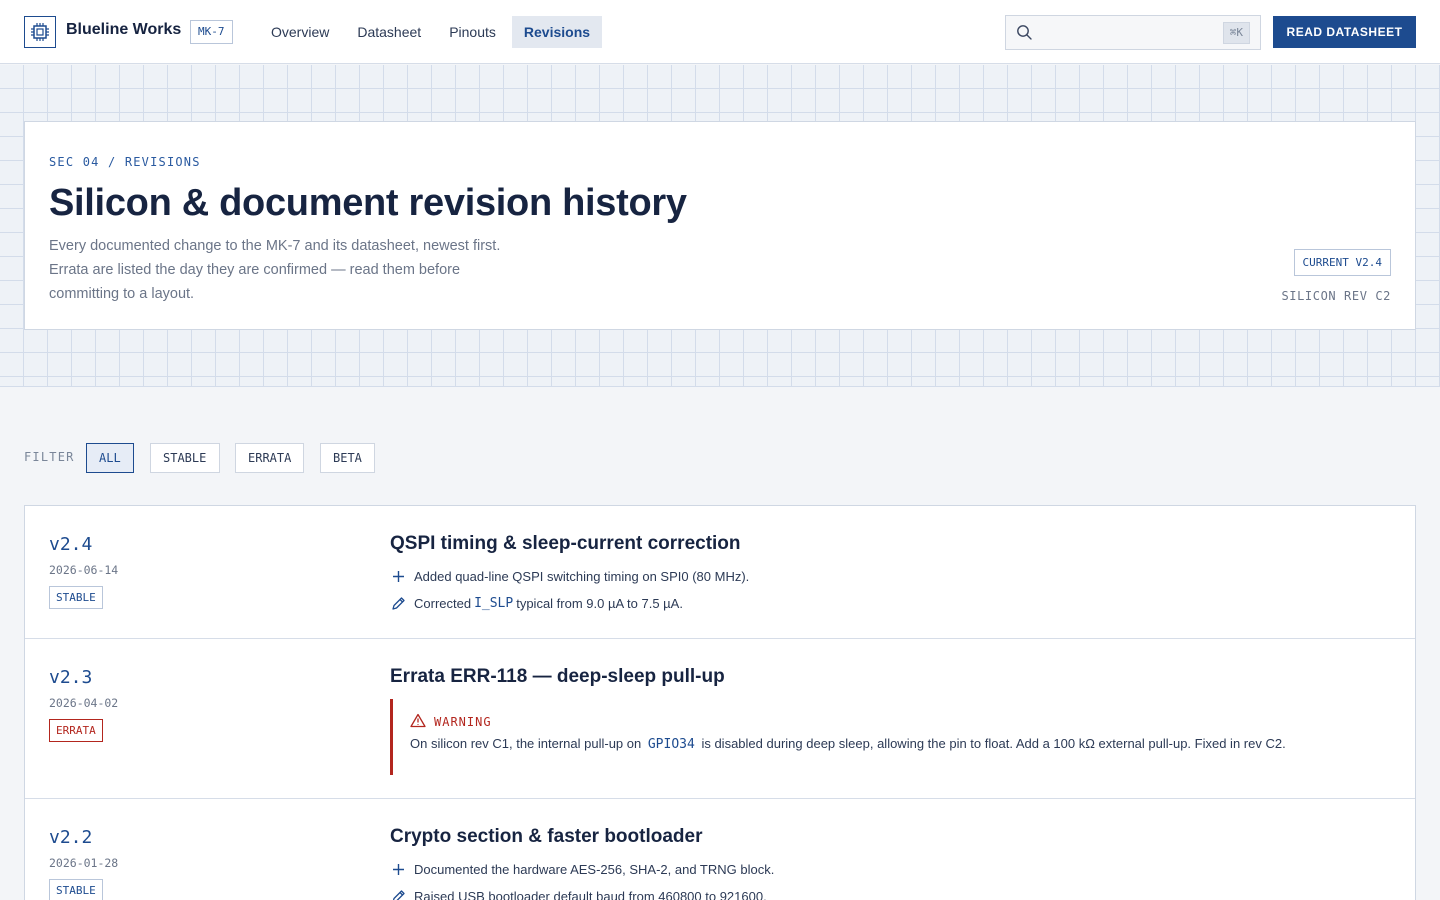 Image resolution: width=1440 pixels, height=900 pixels. Describe the element at coordinates (269, 458) in the screenshot. I see `filter-chip-errata: ERRATA` at that location.